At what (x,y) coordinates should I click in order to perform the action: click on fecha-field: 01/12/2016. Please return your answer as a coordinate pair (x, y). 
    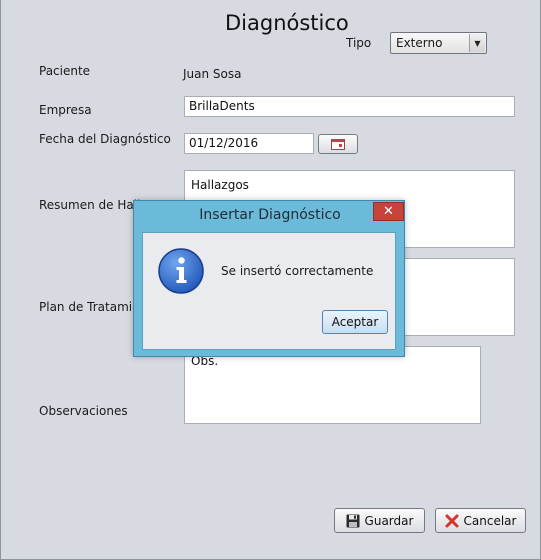
    Looking at the image, I should click on (249, 143).